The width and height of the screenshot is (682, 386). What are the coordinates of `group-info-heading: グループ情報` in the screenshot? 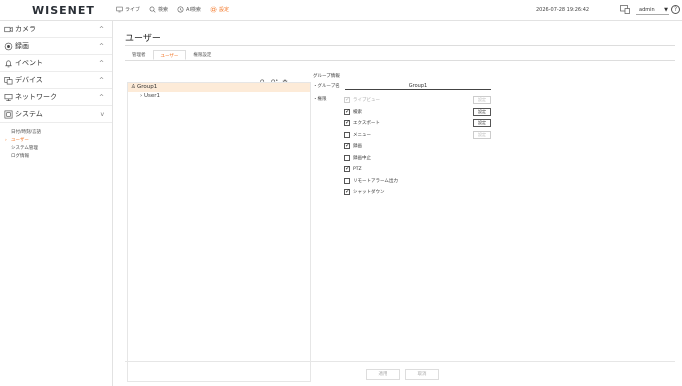 It's located at (326, 76).